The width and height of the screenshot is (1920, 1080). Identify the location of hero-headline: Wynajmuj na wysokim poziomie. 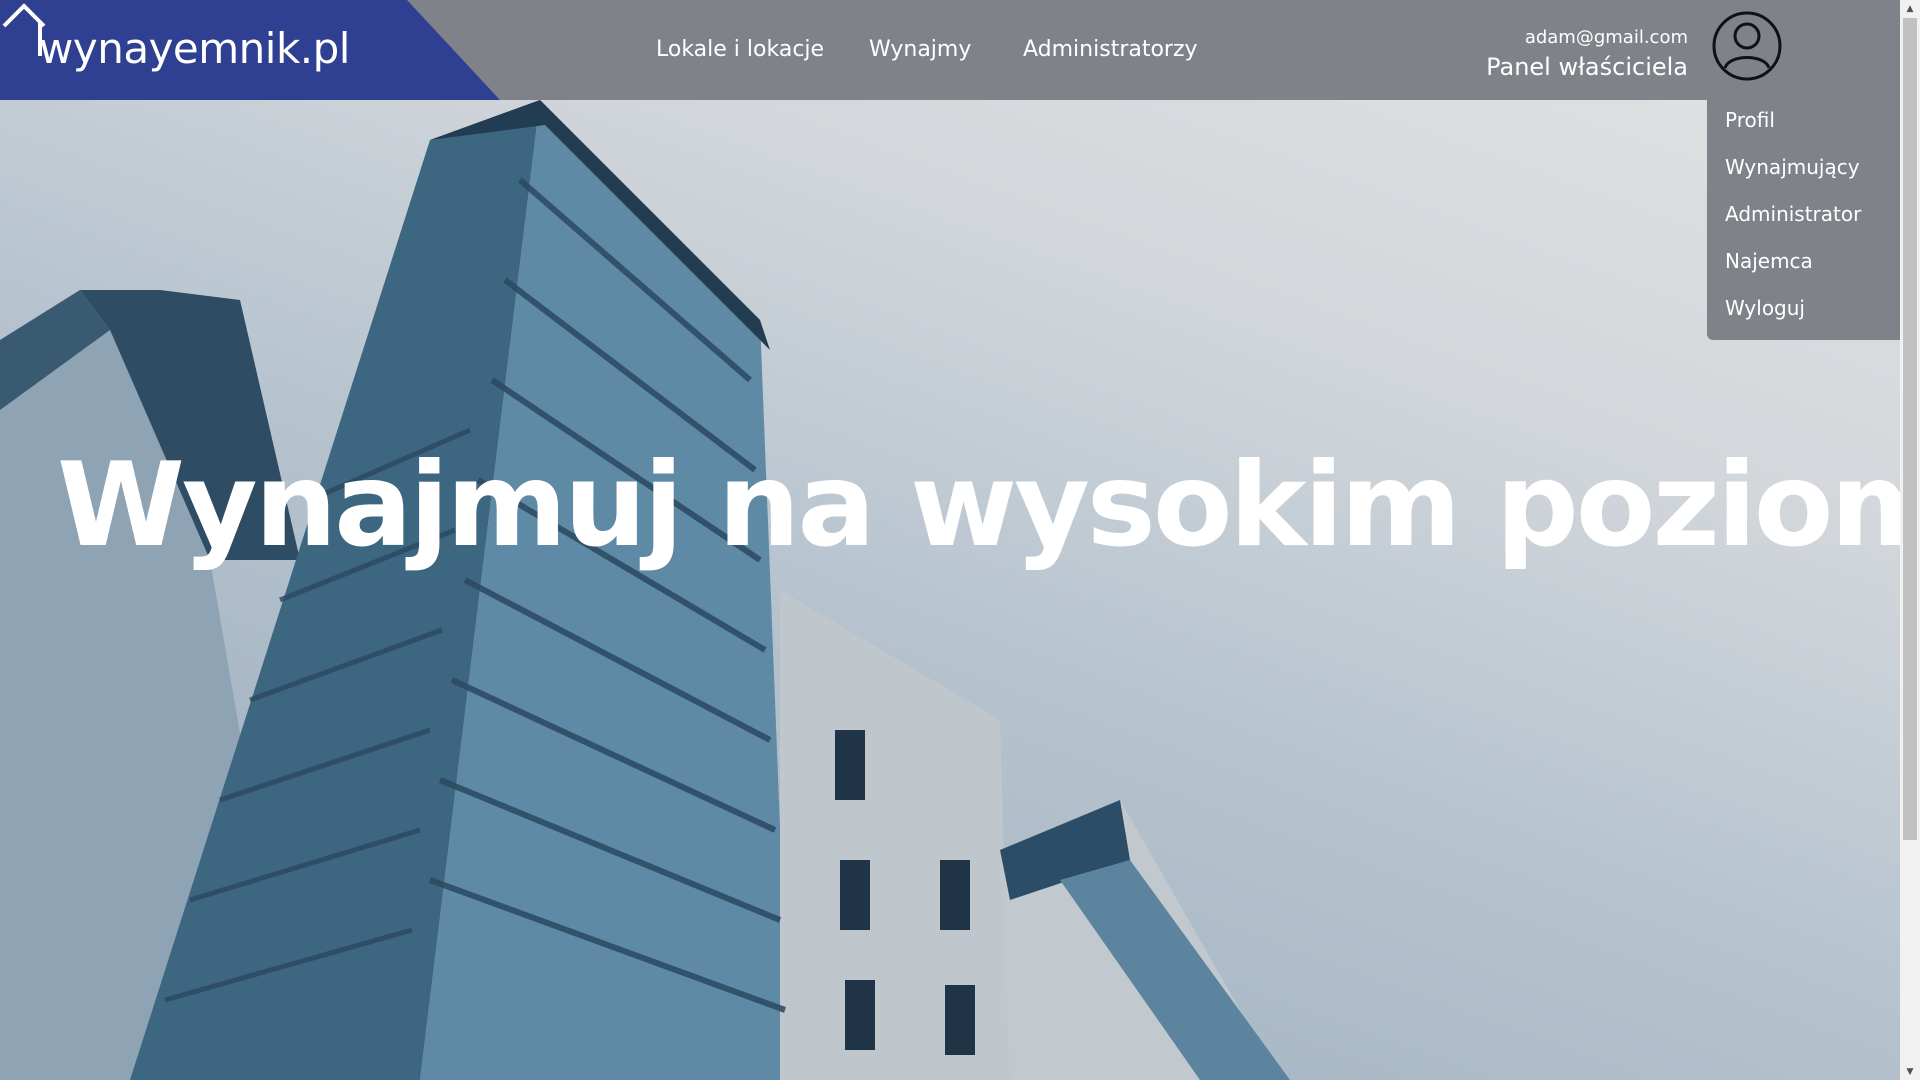
(988, 505).